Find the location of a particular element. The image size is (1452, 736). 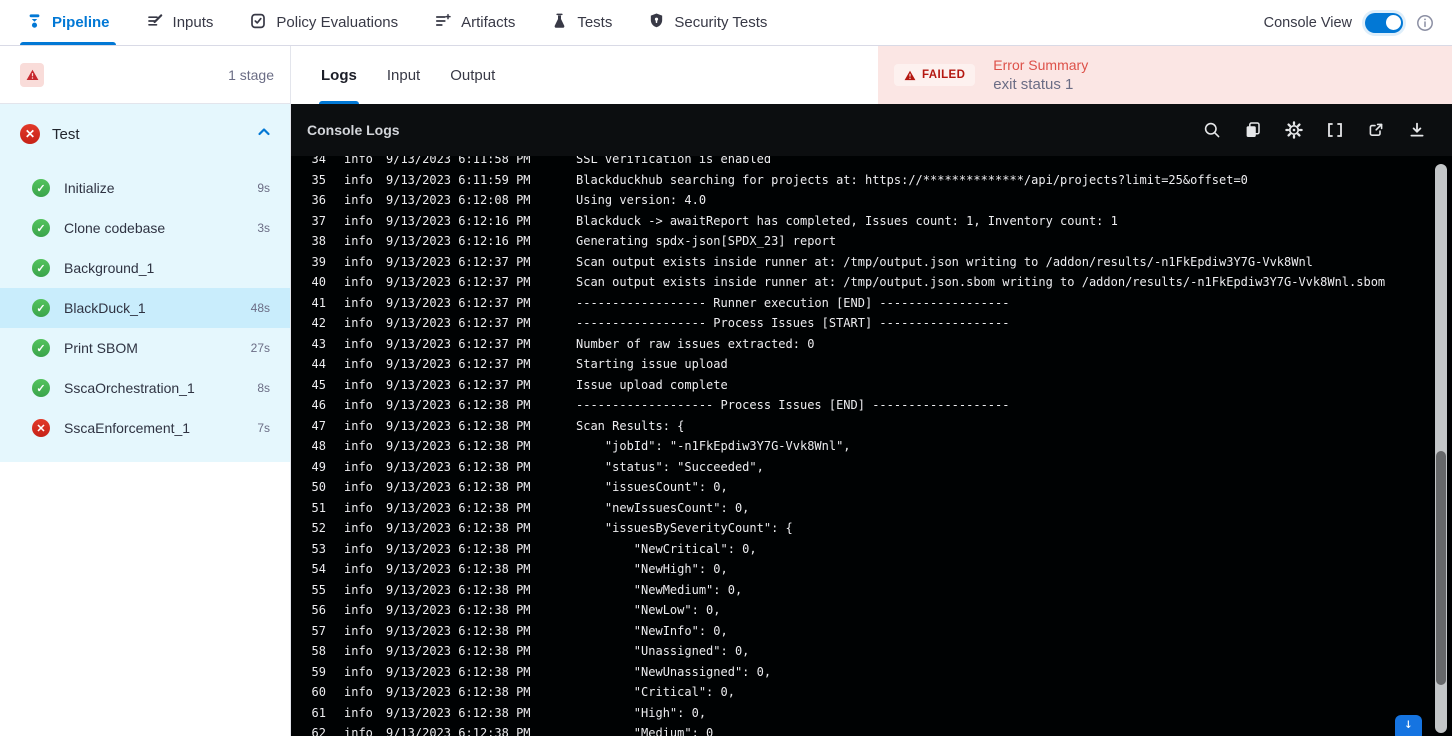

step-row: SscaOrchestration_1 8s is located at coordinates (145, 388).